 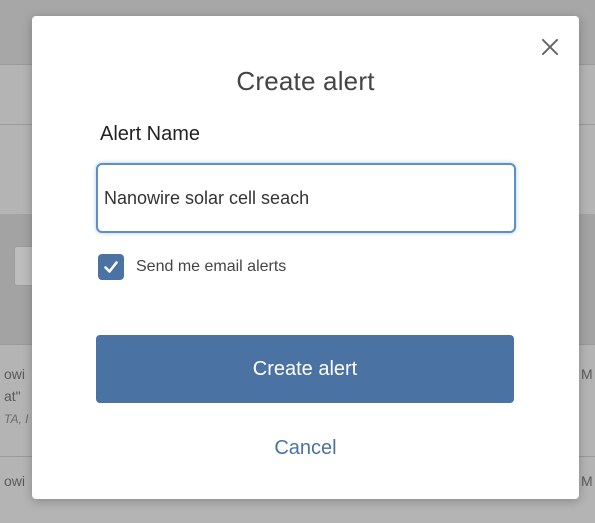 I want to click on email-alerts-label: Send me email alerts, so click(x=211, y=267).